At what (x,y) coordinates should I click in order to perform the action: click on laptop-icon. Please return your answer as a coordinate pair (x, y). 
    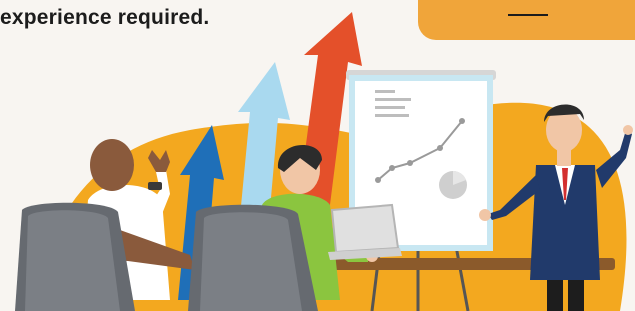
    Looking at the image, I should click on (365, 228).